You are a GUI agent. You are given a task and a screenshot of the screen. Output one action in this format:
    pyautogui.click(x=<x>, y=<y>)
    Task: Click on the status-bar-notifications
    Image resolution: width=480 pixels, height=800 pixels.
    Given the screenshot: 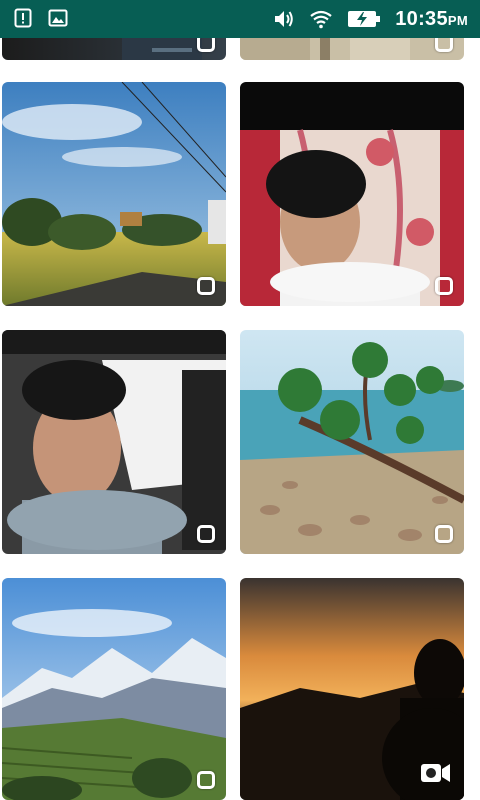 What is the action you would take?
    pyautogui.click(x=41, y=18)
    